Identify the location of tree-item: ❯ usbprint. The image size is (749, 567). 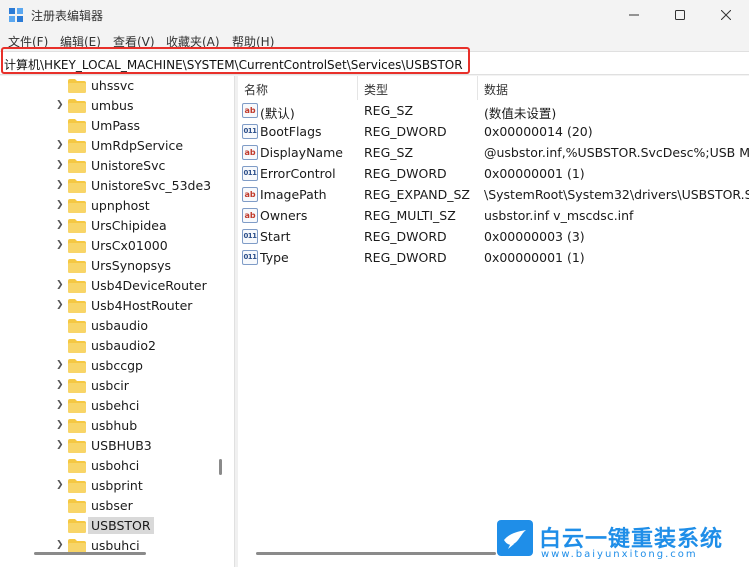
(113, 486).